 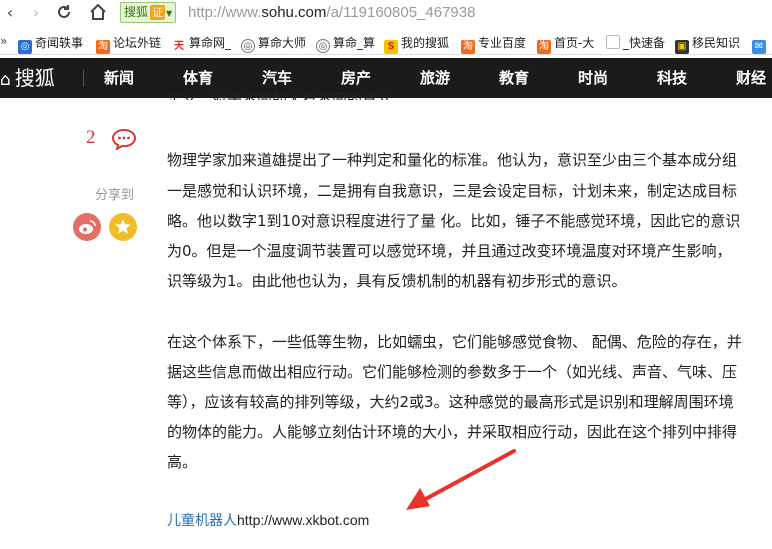 What do you see at coordinates (282, 43) in the screenshot?
I see `bookmark-label: 算命大师` at bounding box center [282, 43].